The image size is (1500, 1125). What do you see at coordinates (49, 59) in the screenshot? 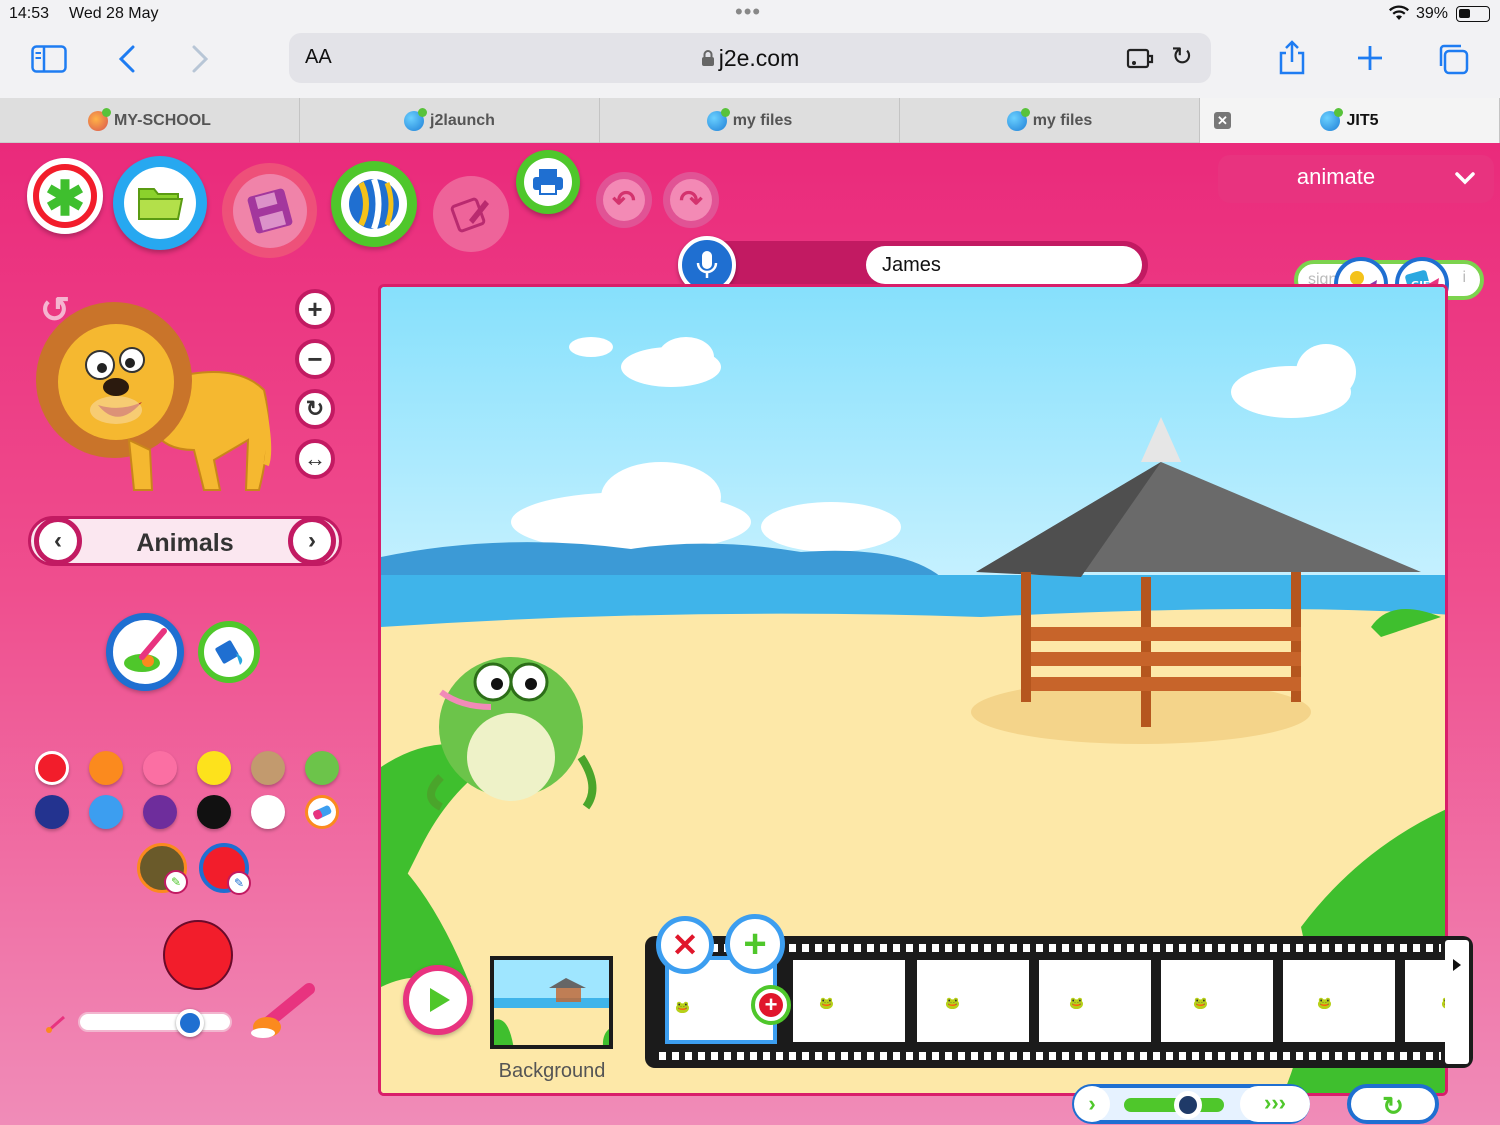
I see `sidebar-icon` at bounding box center [49, 59].